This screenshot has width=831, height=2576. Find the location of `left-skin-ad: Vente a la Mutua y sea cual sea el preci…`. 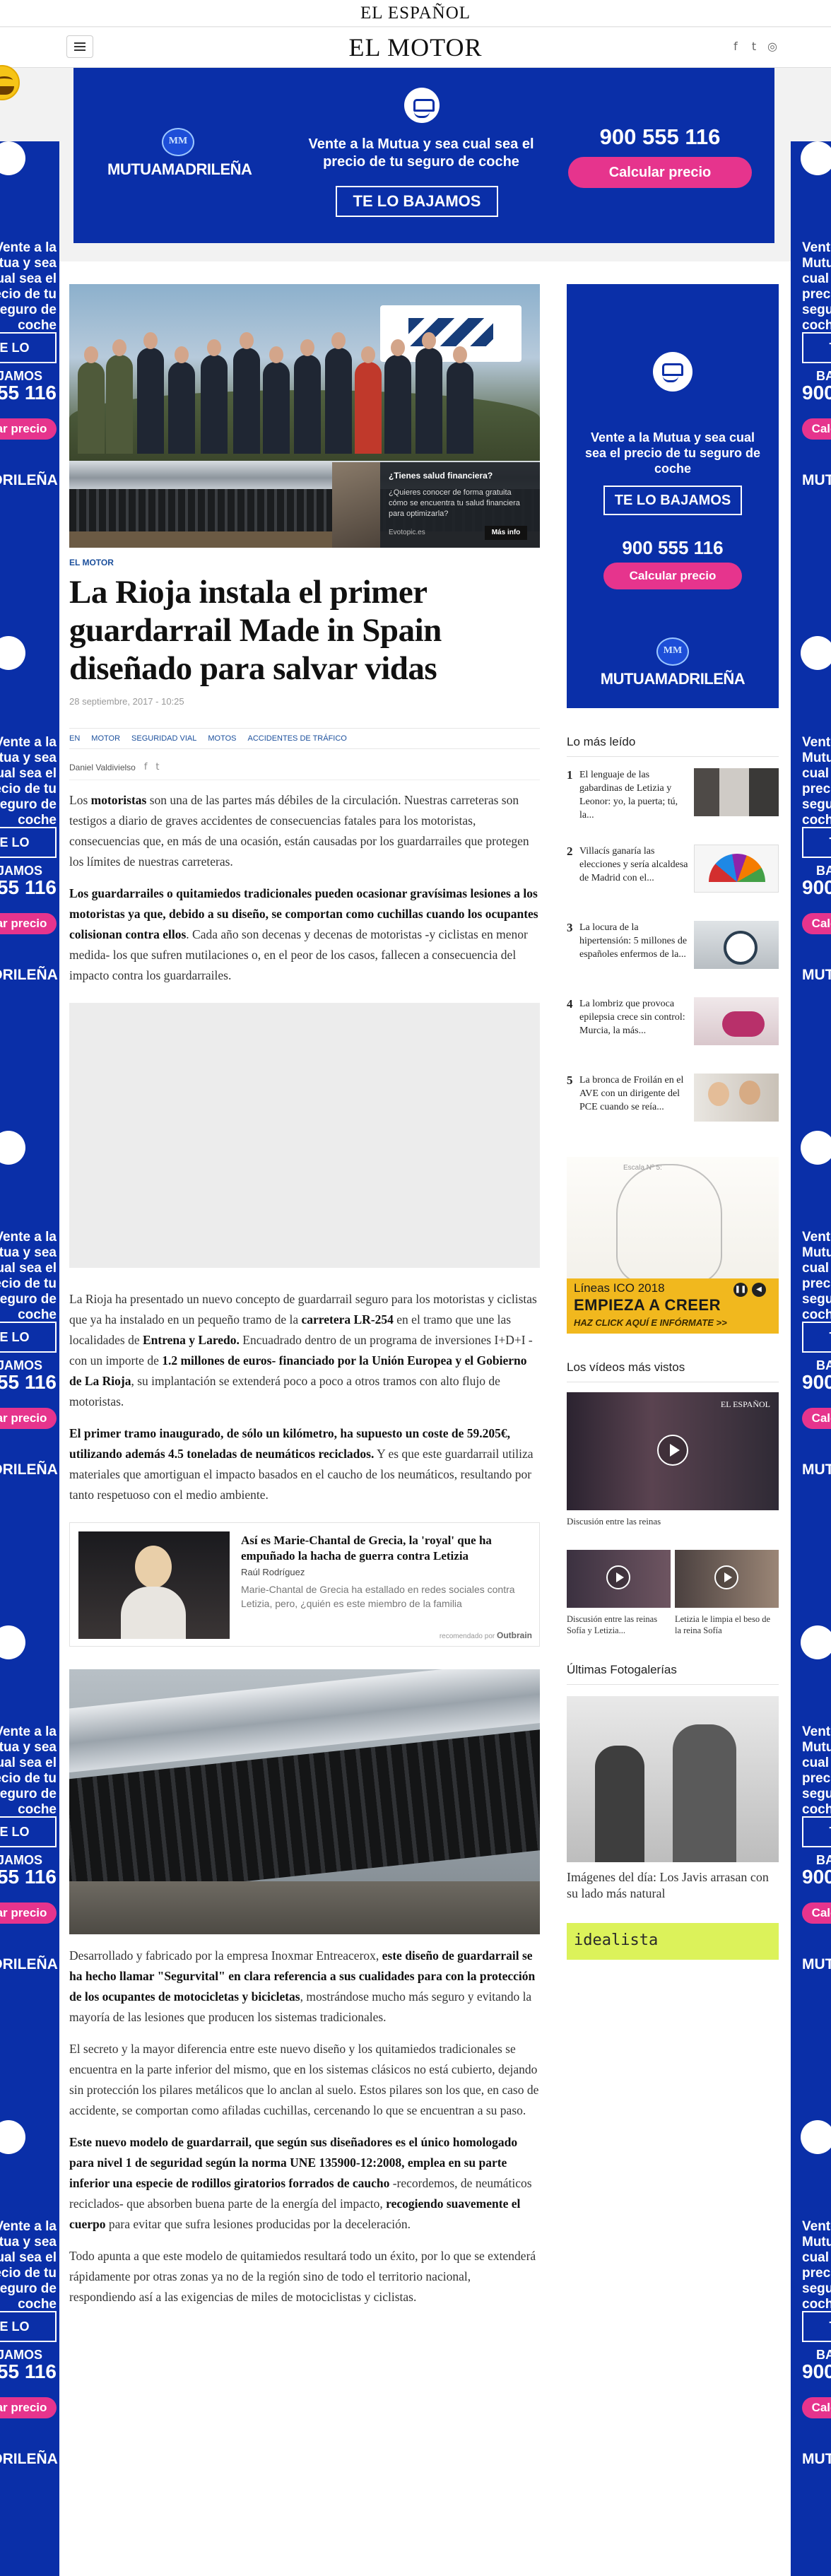

left-skin-ad: Vente a la Mutua y sea cual sea el preci… is located at coordinates (29, 1358).